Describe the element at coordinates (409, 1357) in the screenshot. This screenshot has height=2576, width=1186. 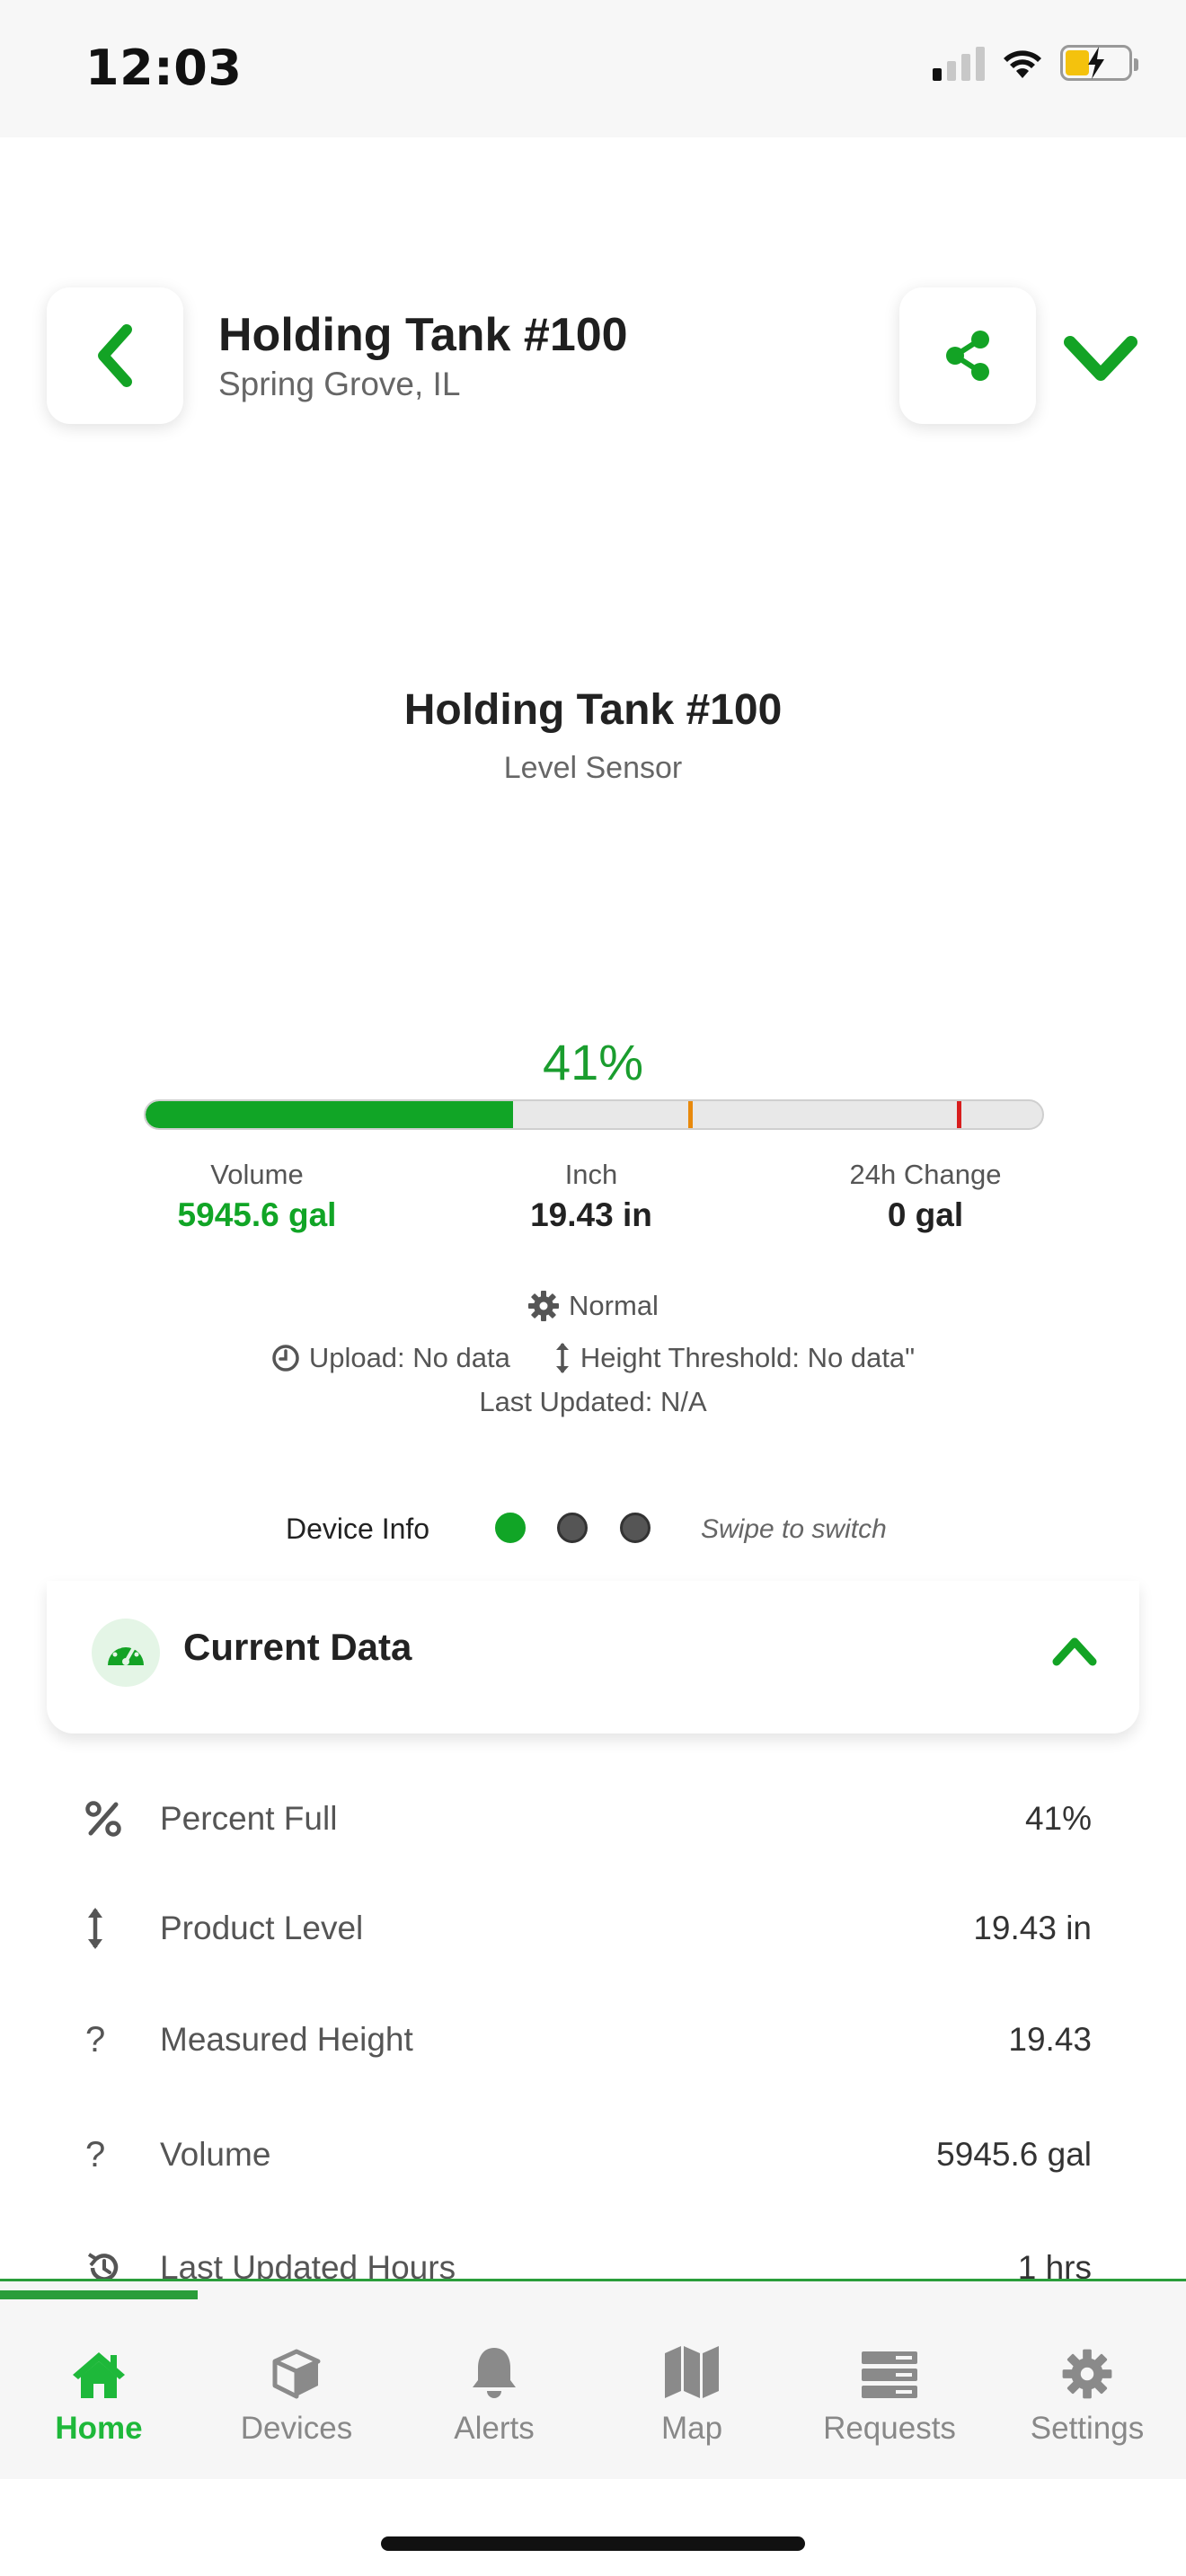
I see `upload-status-text: Upload: No data` at that location.